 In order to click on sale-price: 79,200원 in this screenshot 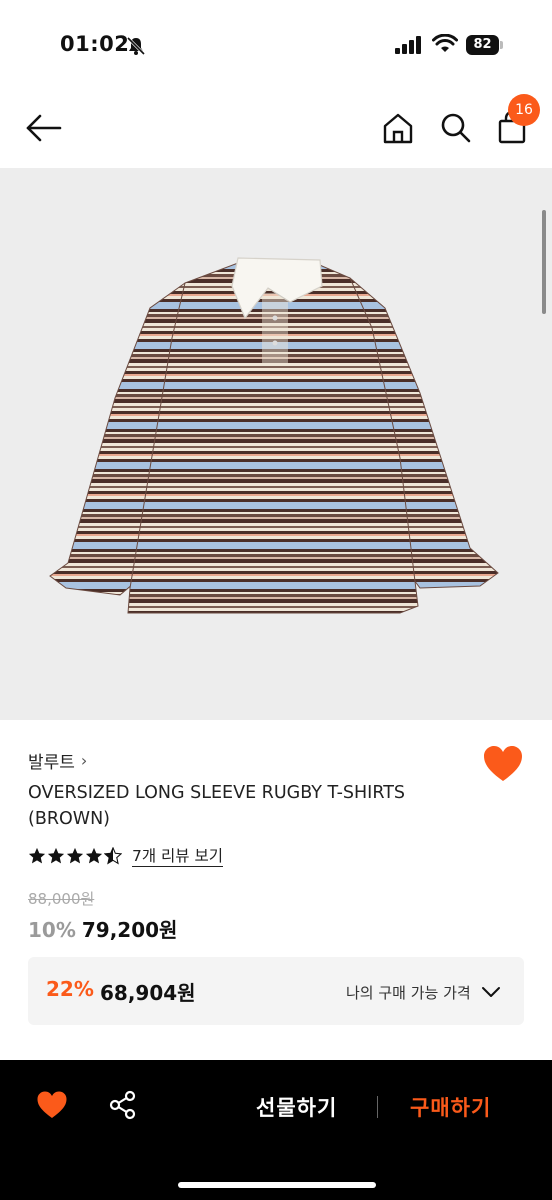, I will do `click(129, 930)`.